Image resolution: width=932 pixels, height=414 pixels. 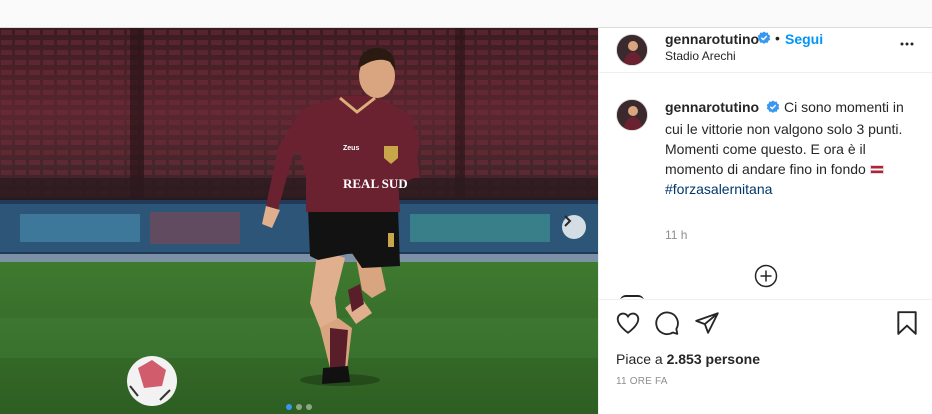 I want to click on caption-time: 11 h, so click(x=676, y=235).